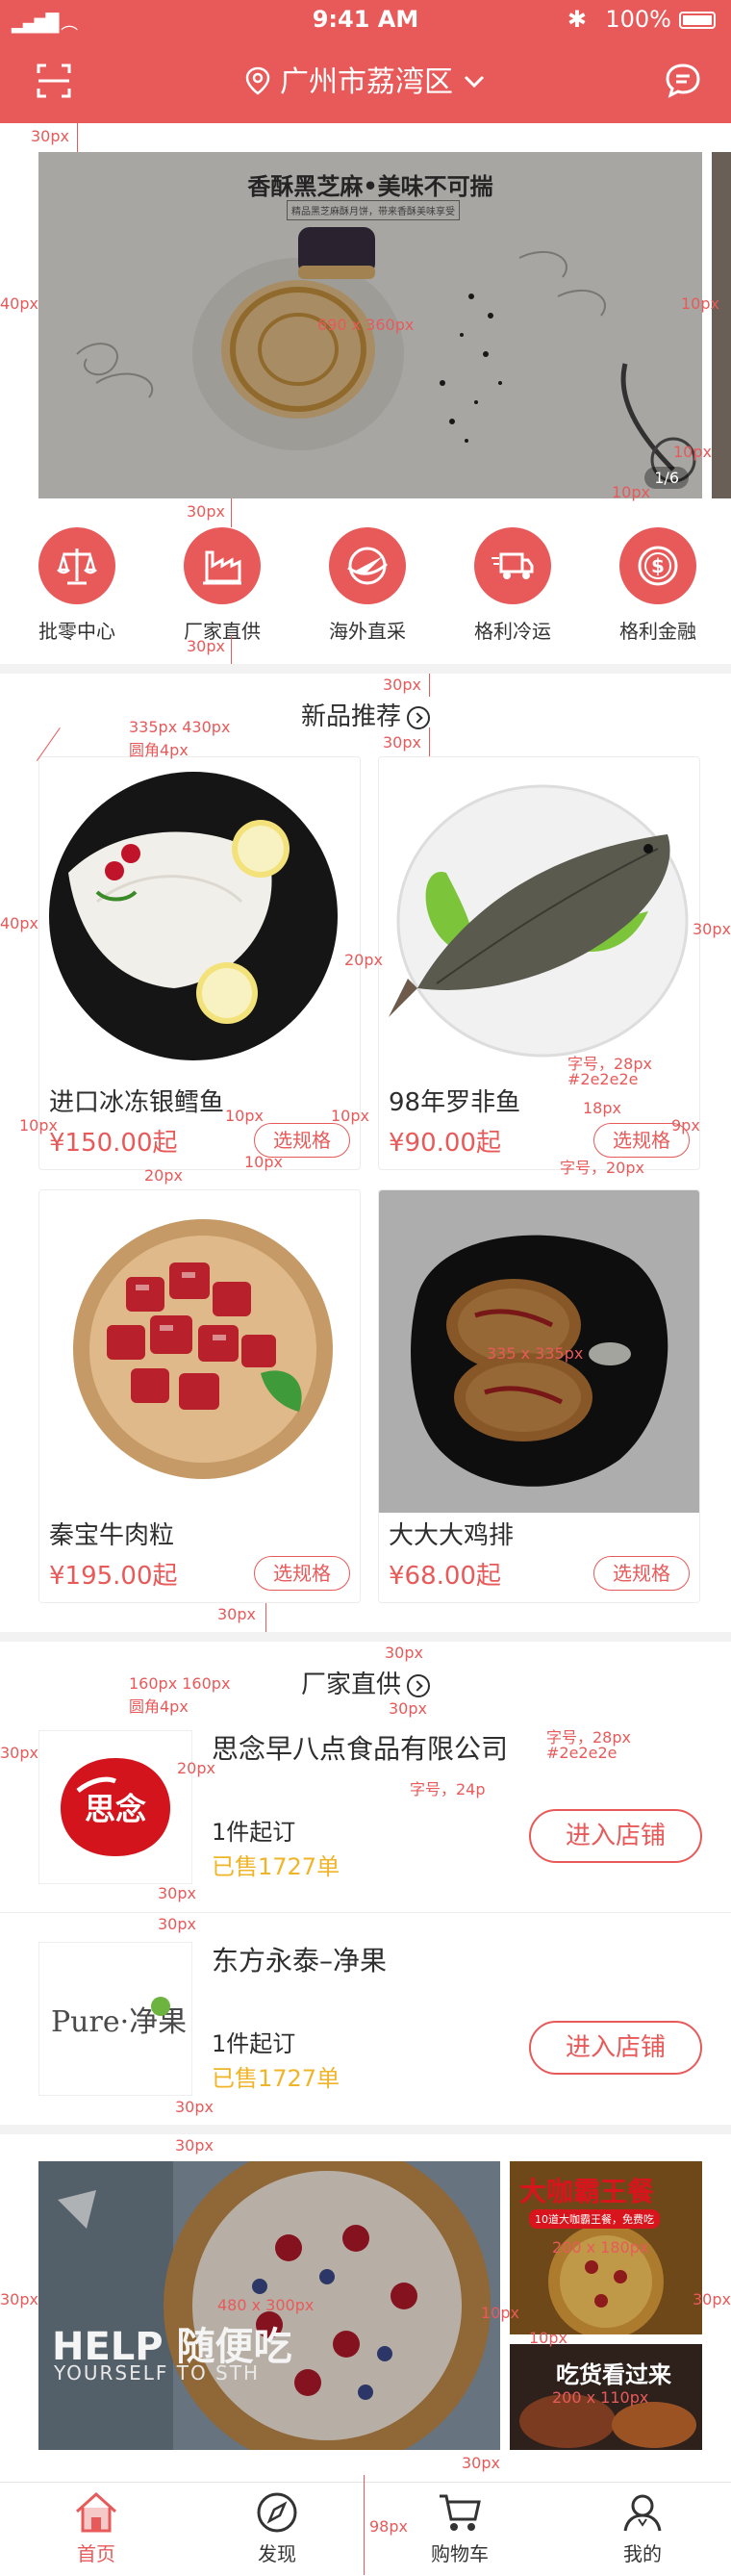  I want to click on product-image, so click(200, 918).